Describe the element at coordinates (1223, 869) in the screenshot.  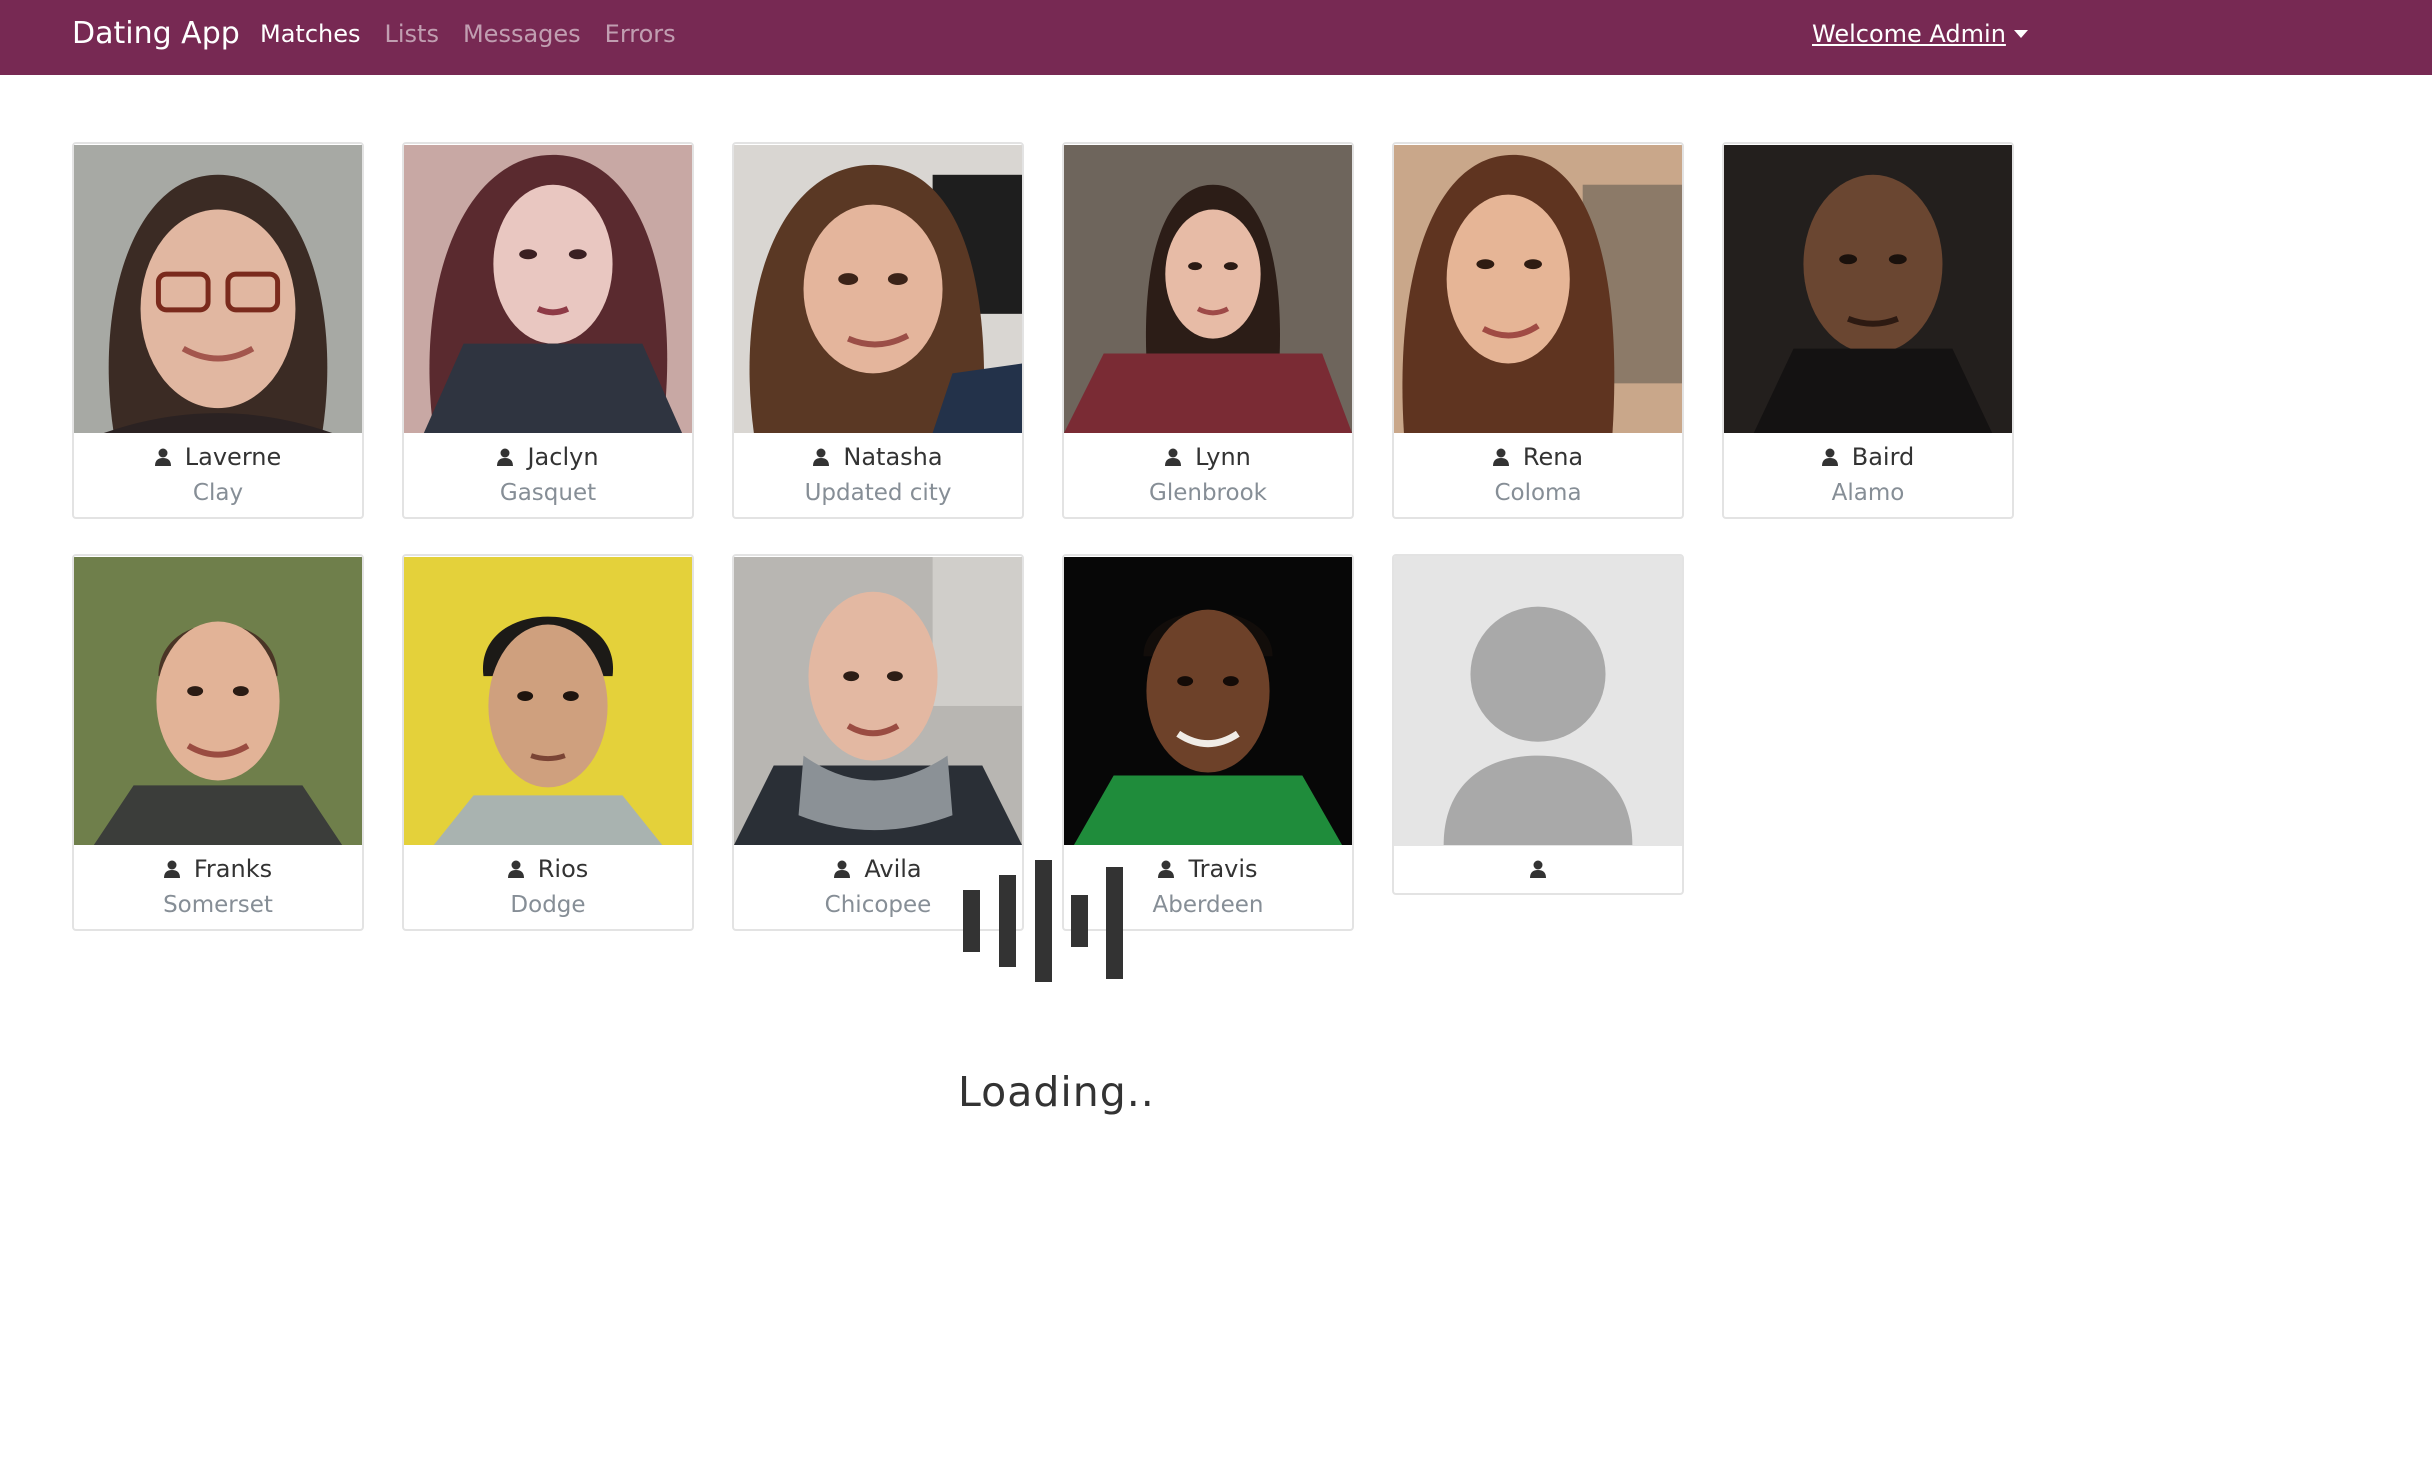
I see `member-name: Travis` at that location.